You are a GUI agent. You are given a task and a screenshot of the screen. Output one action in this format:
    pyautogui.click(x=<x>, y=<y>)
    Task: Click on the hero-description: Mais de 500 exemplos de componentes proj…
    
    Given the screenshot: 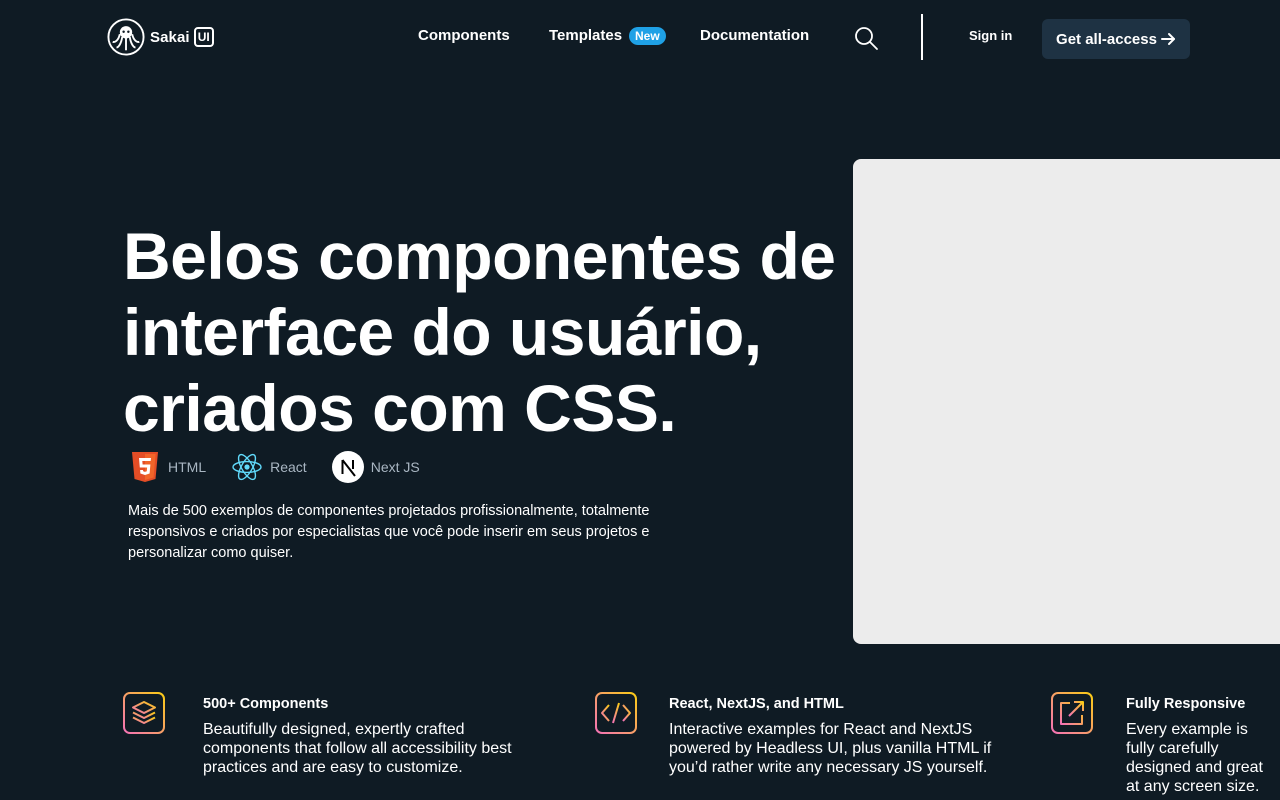 What is the action you would take?
    pyautogui.click(x=389, y=532)
    